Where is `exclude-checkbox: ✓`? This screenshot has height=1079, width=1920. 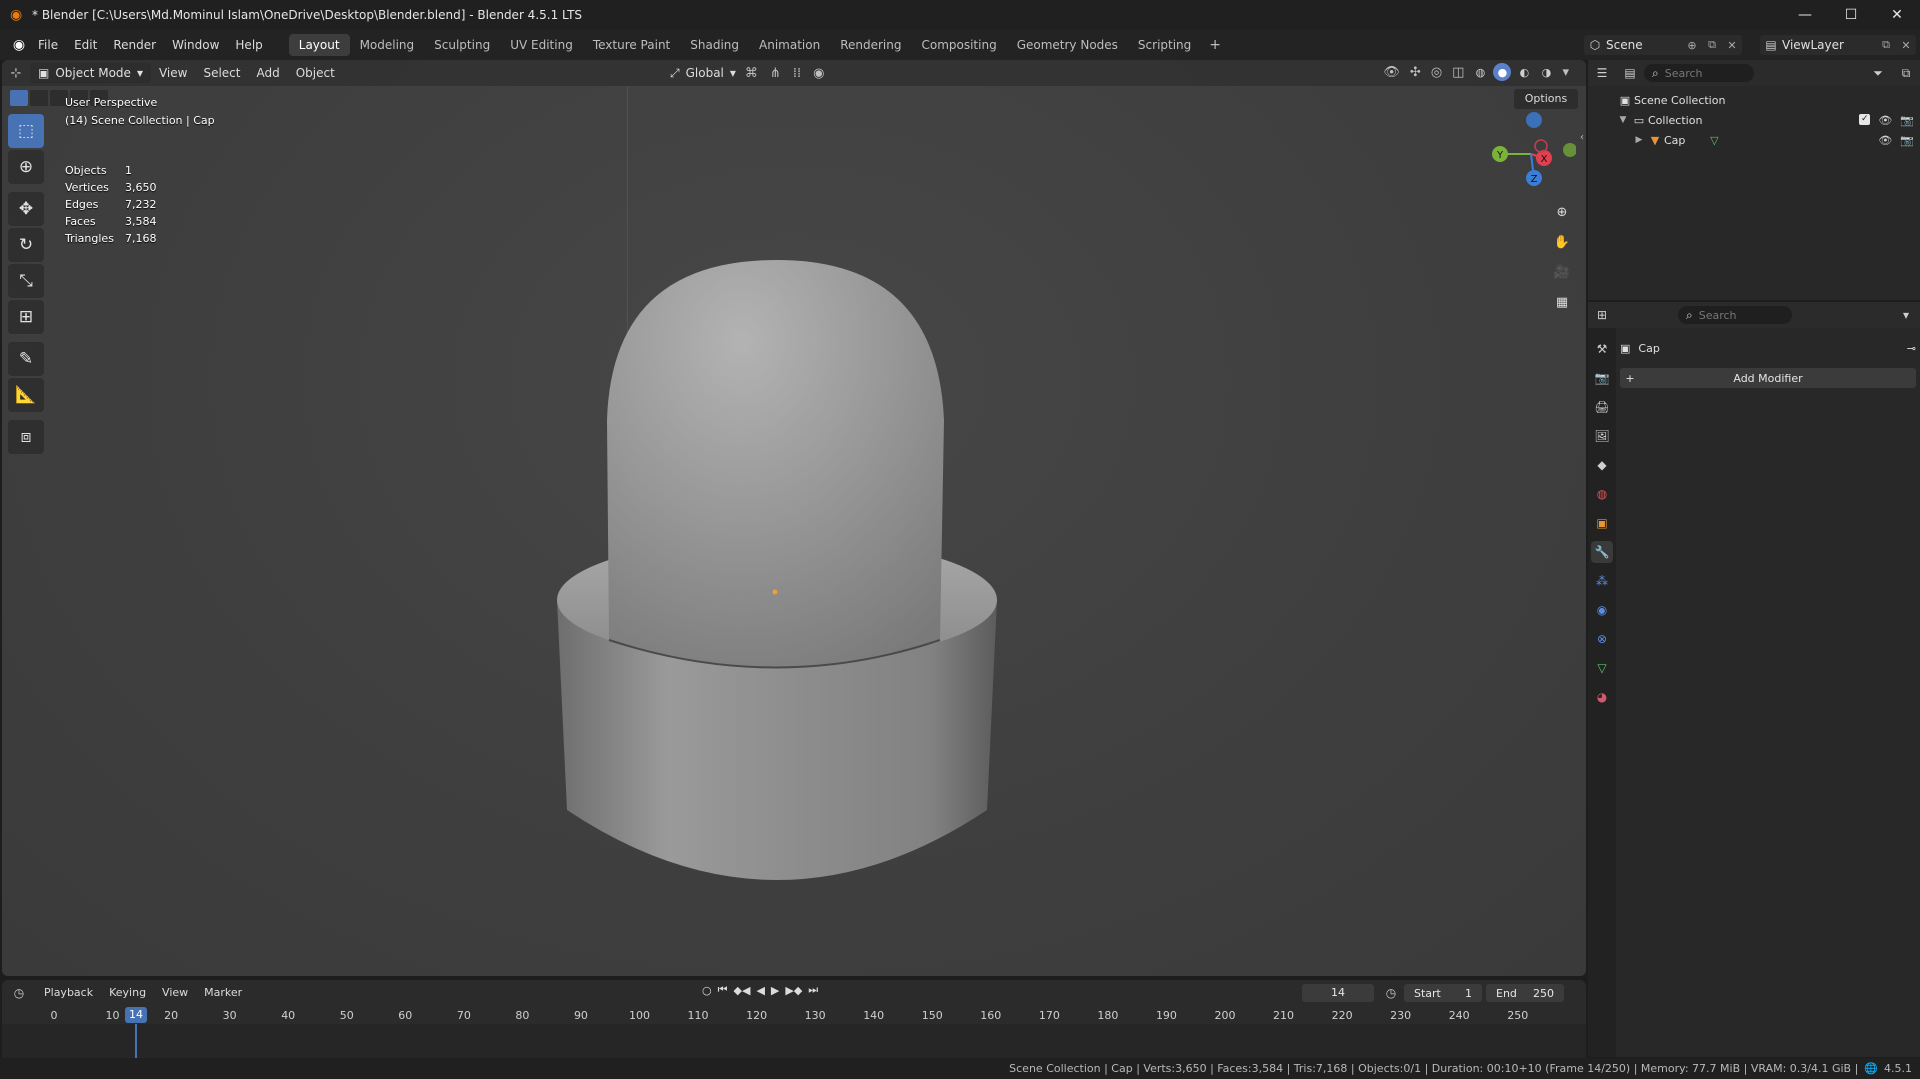 exclude-checkbox: ✓ is located at coordinates (1865, 119).